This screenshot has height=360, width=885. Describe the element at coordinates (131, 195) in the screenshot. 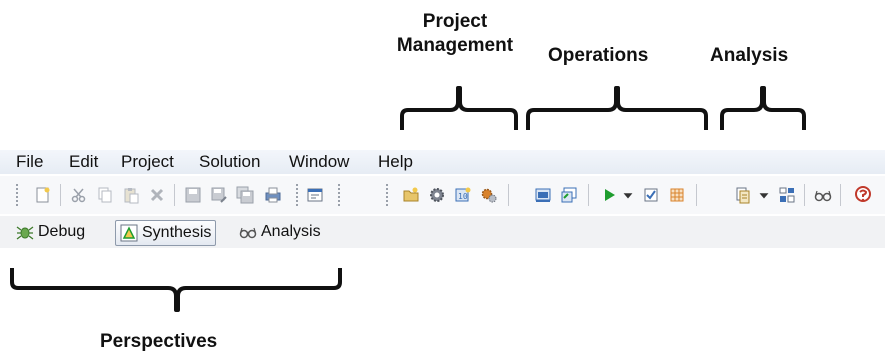

I see `paste-icon` at that location.